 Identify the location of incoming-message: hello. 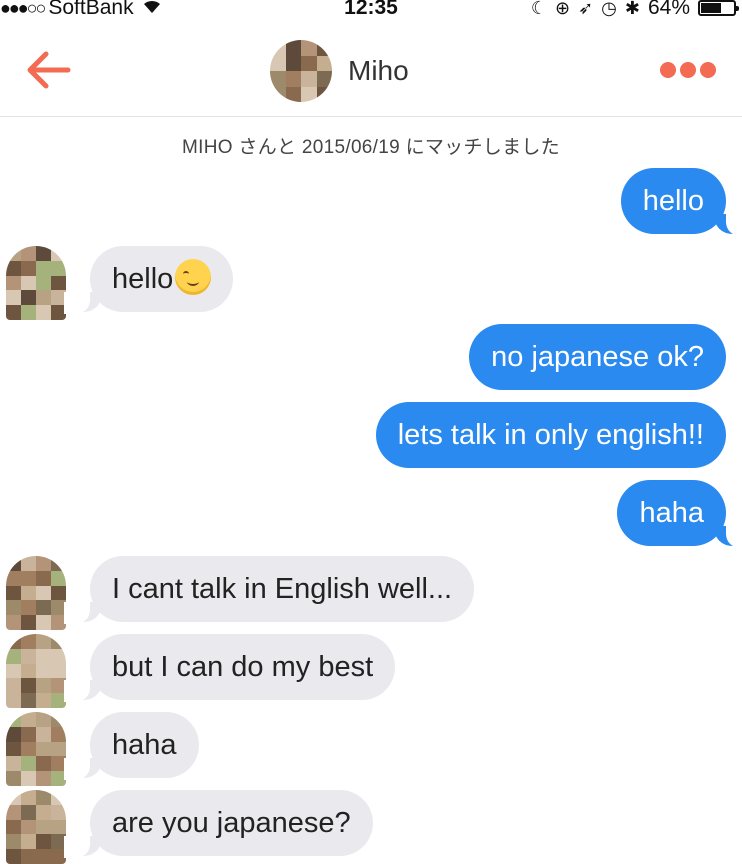
(148, 280).